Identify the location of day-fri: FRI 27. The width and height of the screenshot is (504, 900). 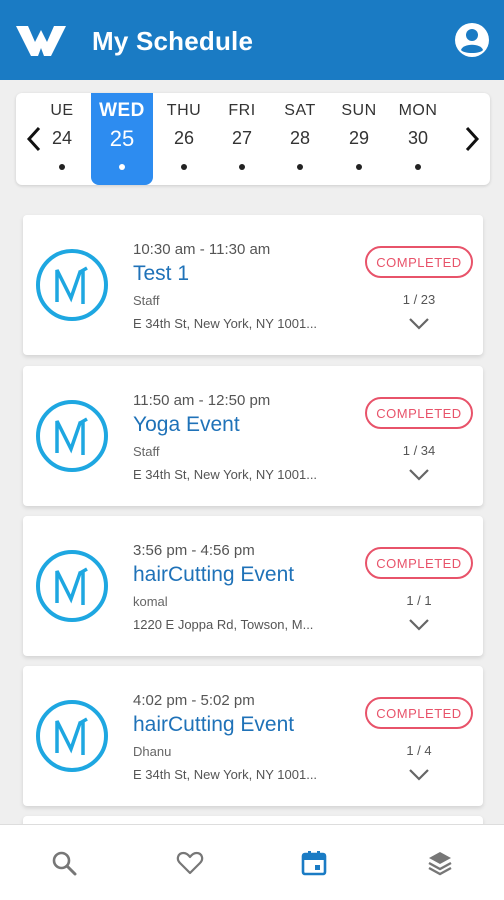
(242, 139).